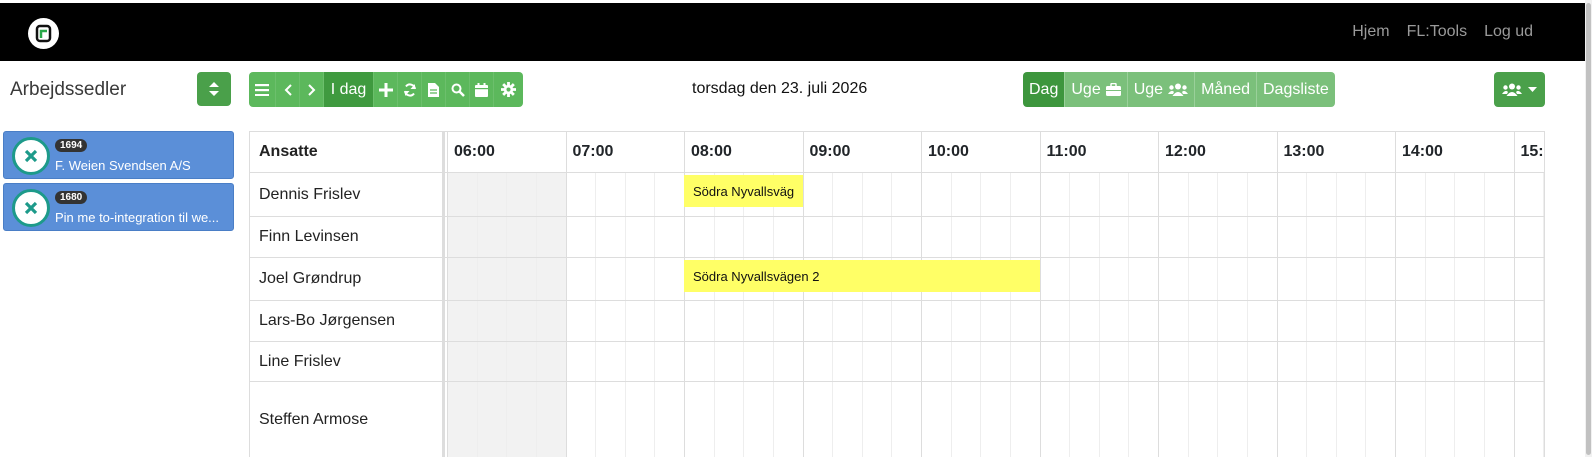 The height and width of the screenshot is (457, 1592). What do you see at coordinates (1508, 32) in the screenshot?
I see `nav-link-logud: Log ud` at bounding box center [1508, 32].